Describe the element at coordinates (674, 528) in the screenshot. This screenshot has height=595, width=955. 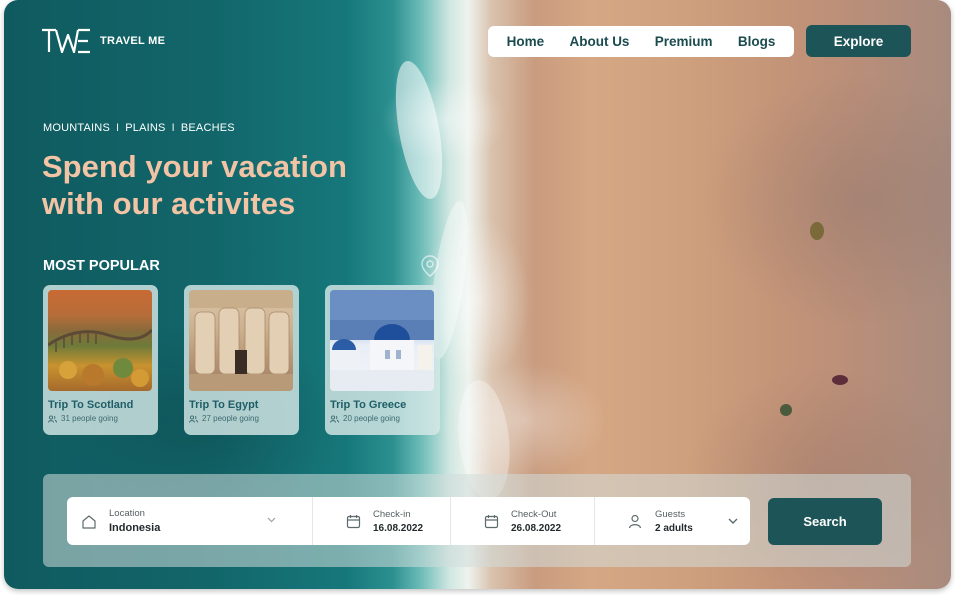
I see `guests-value: 2 adults` at that location.